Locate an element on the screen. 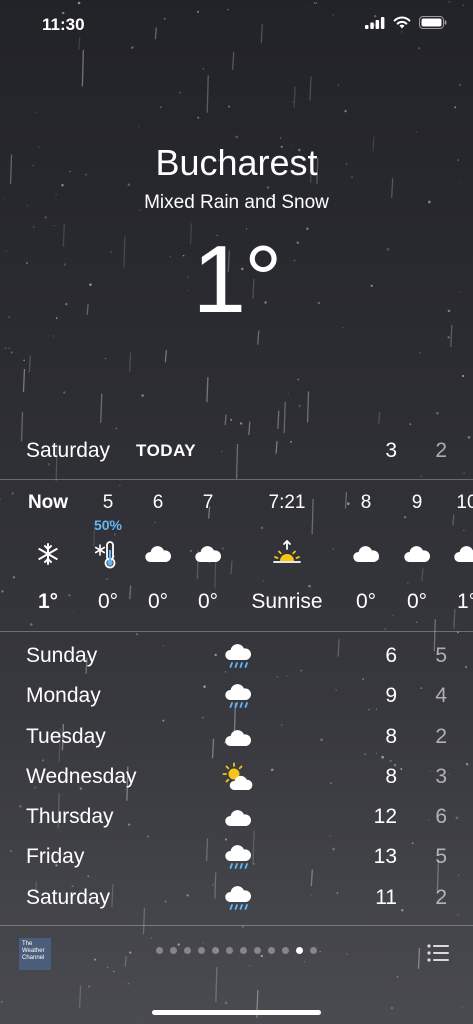 The height and width of the screenshot is (1024, 473). daily-high: 13 is located at coordinates (385, 857).